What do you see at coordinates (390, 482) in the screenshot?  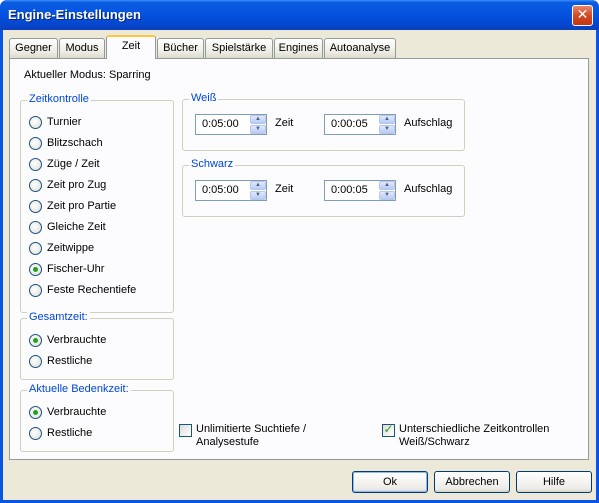 I see `ok-button: Ok` at bounding box center [390, 482].